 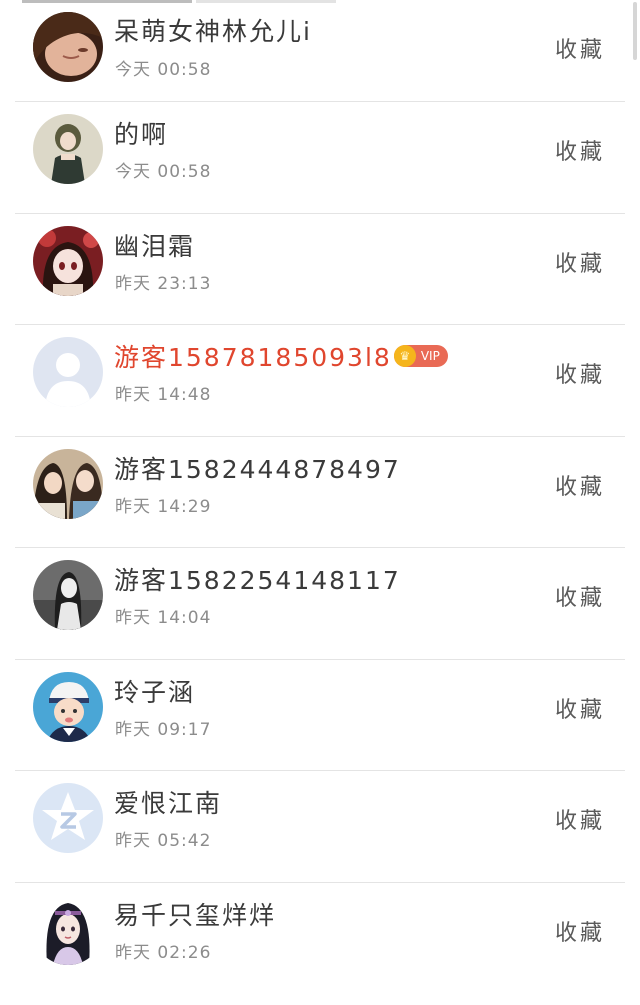 I want to click on qzone-default-avatar-icon, so click(x=68, y=818).